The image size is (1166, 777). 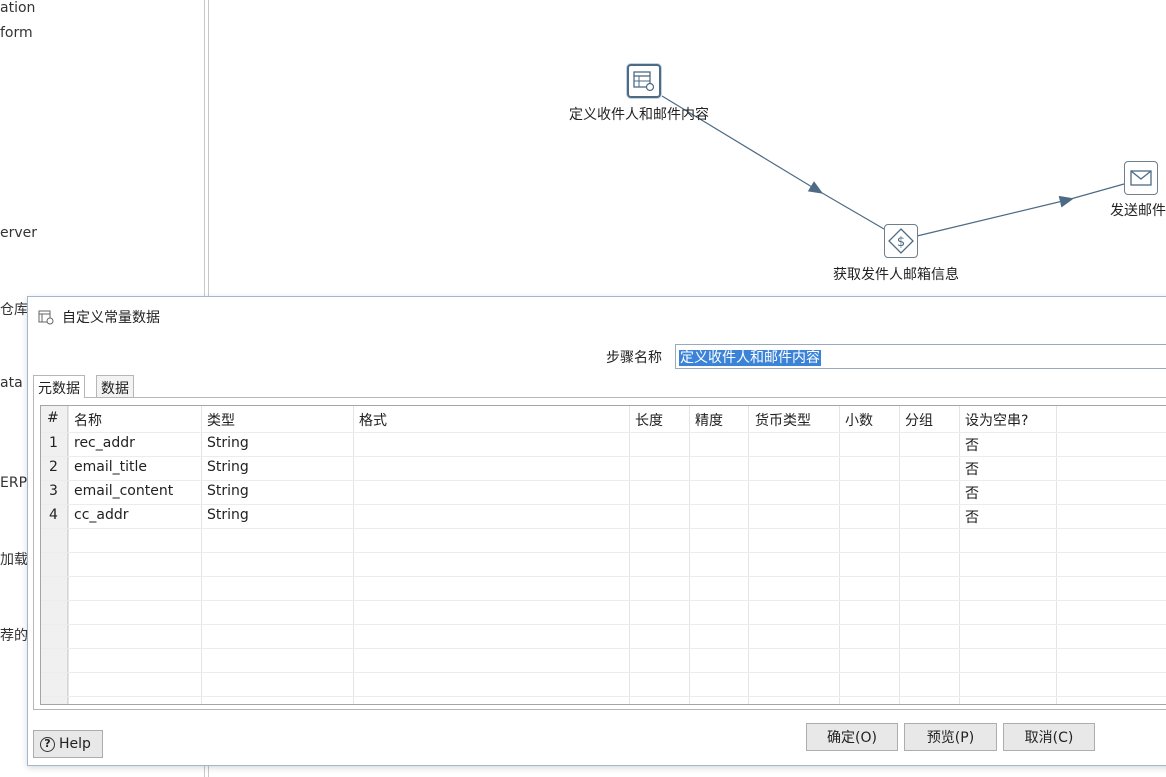 What do you see at coordinates (14, 635) in the screenshot?
I see `tree-item: 荐的` at bounding box center [14, 635].